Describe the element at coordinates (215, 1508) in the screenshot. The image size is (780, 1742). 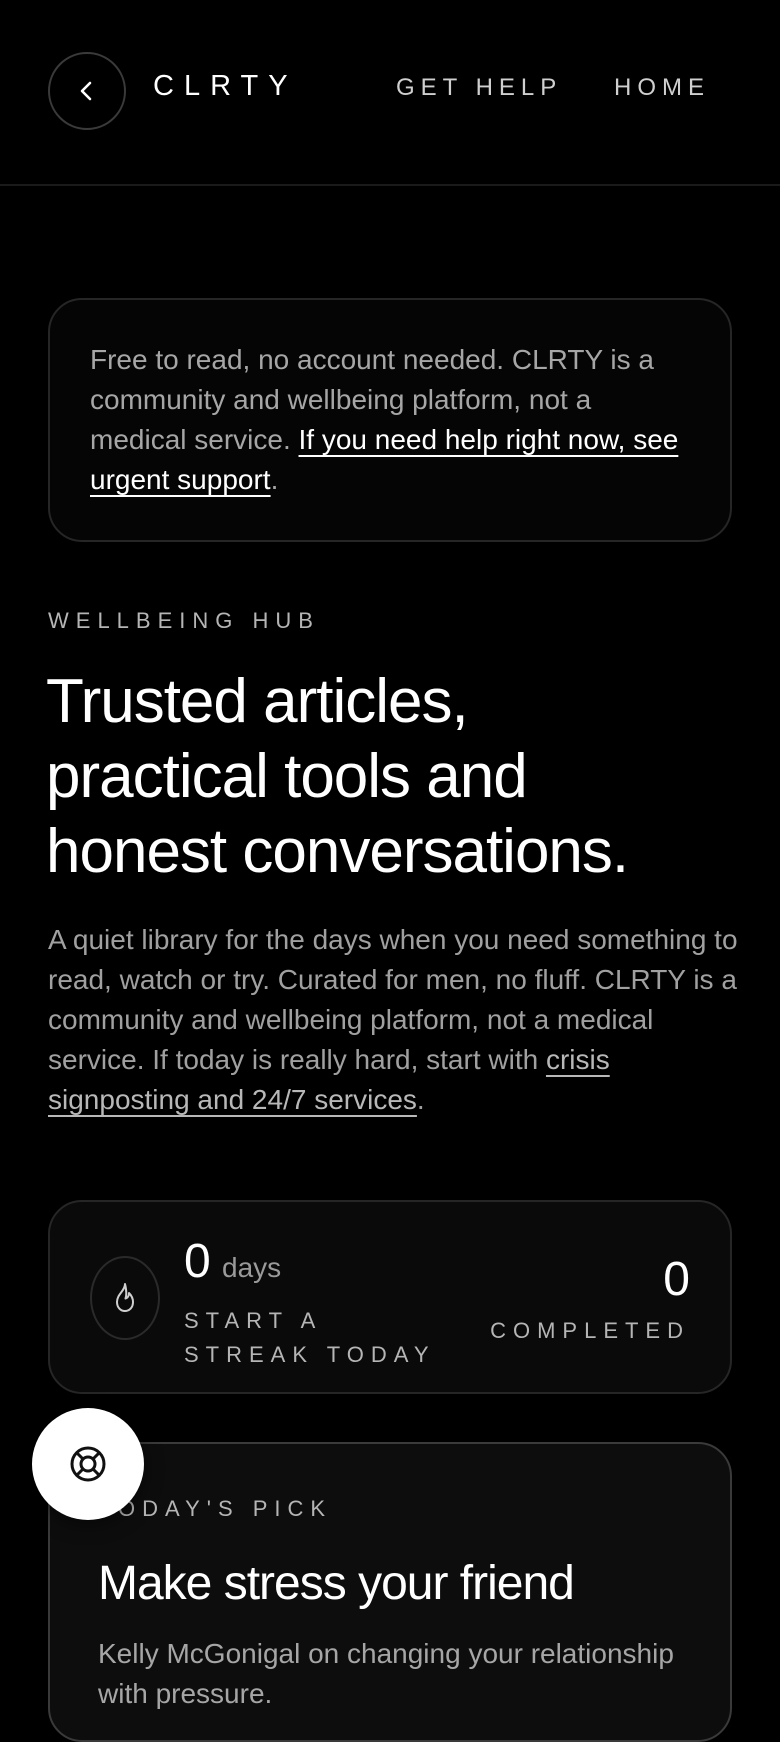
I see `pick-eyebrow: TODAY'S PICK` at that location.